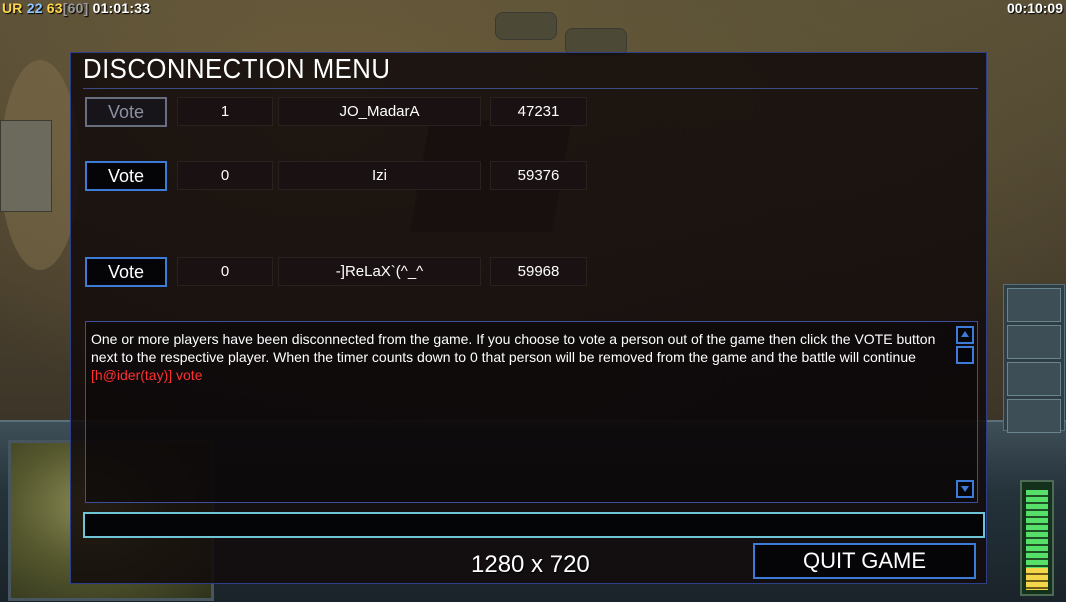  Describe the element at coordinates (1037, 538) in the screenshot. I see `power-meter` at that location.